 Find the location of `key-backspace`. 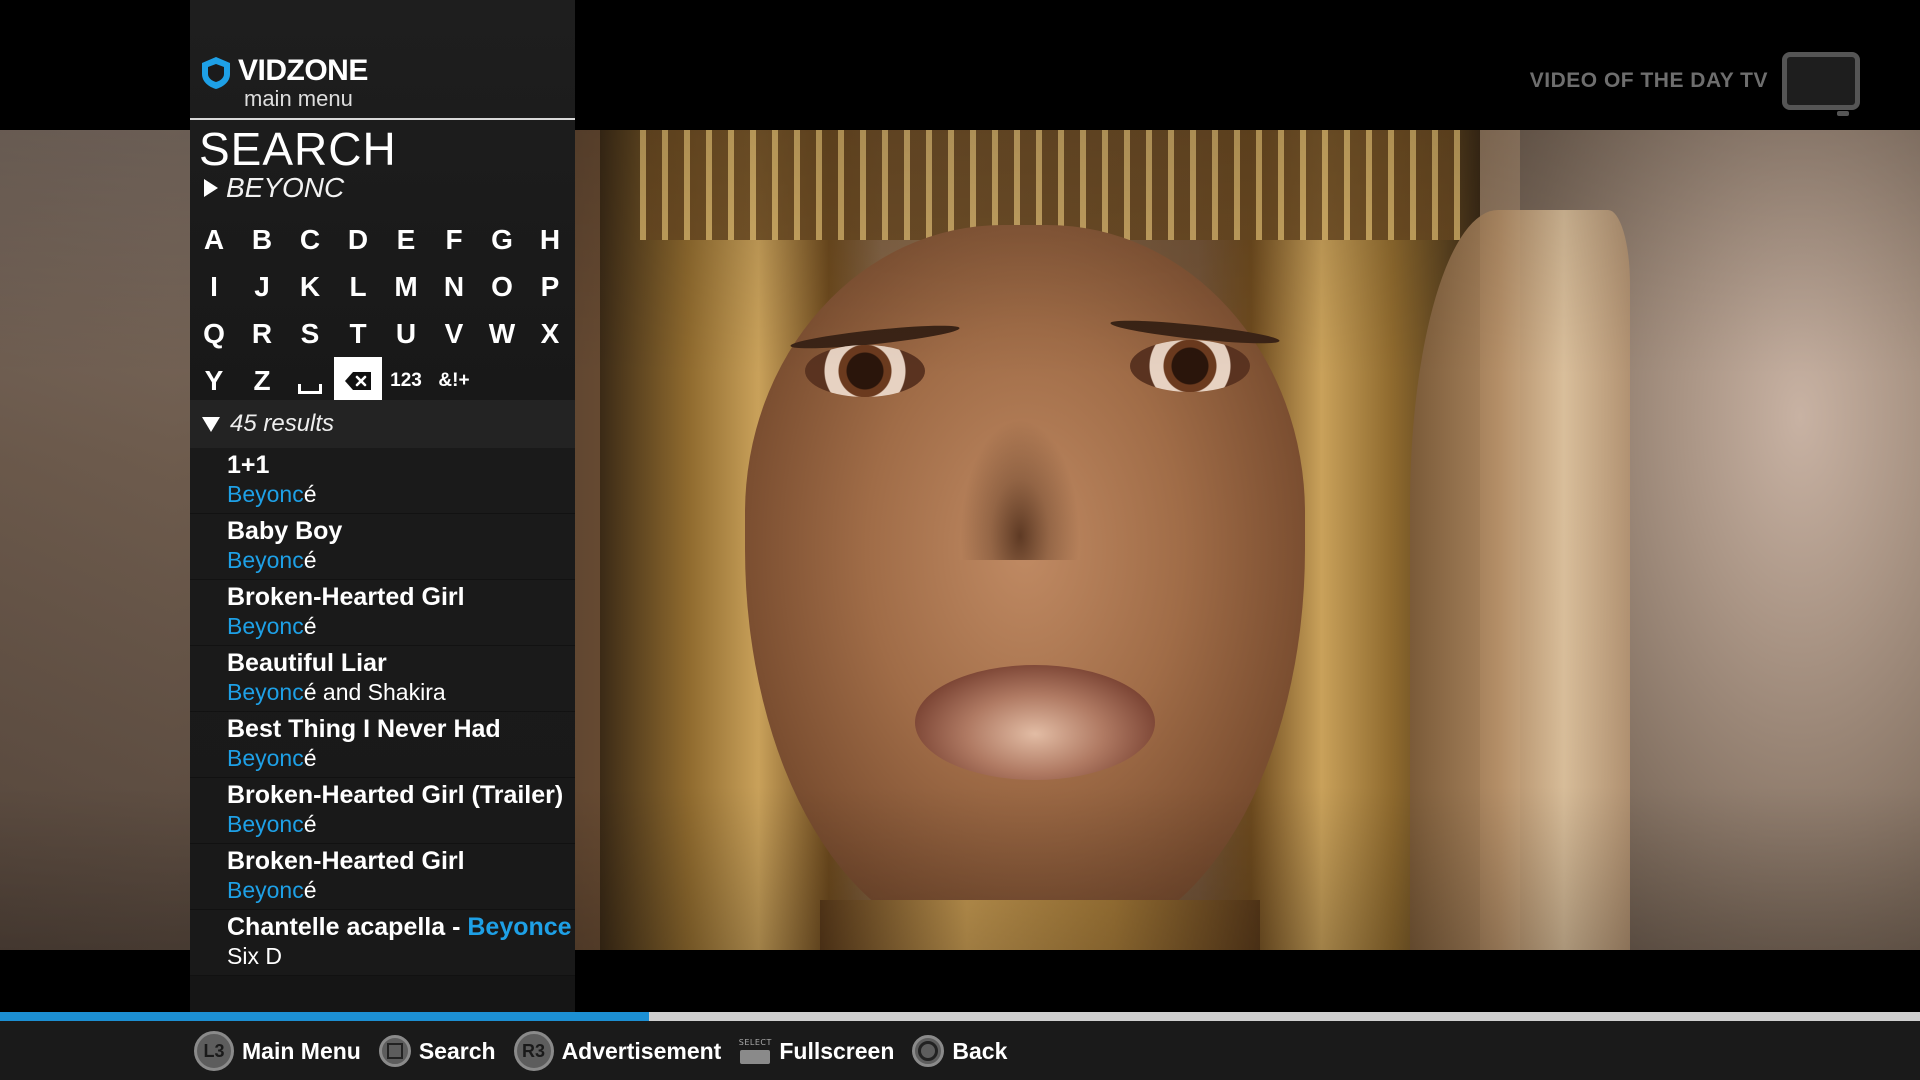

key-backspace is located at coordinates (358, 380).